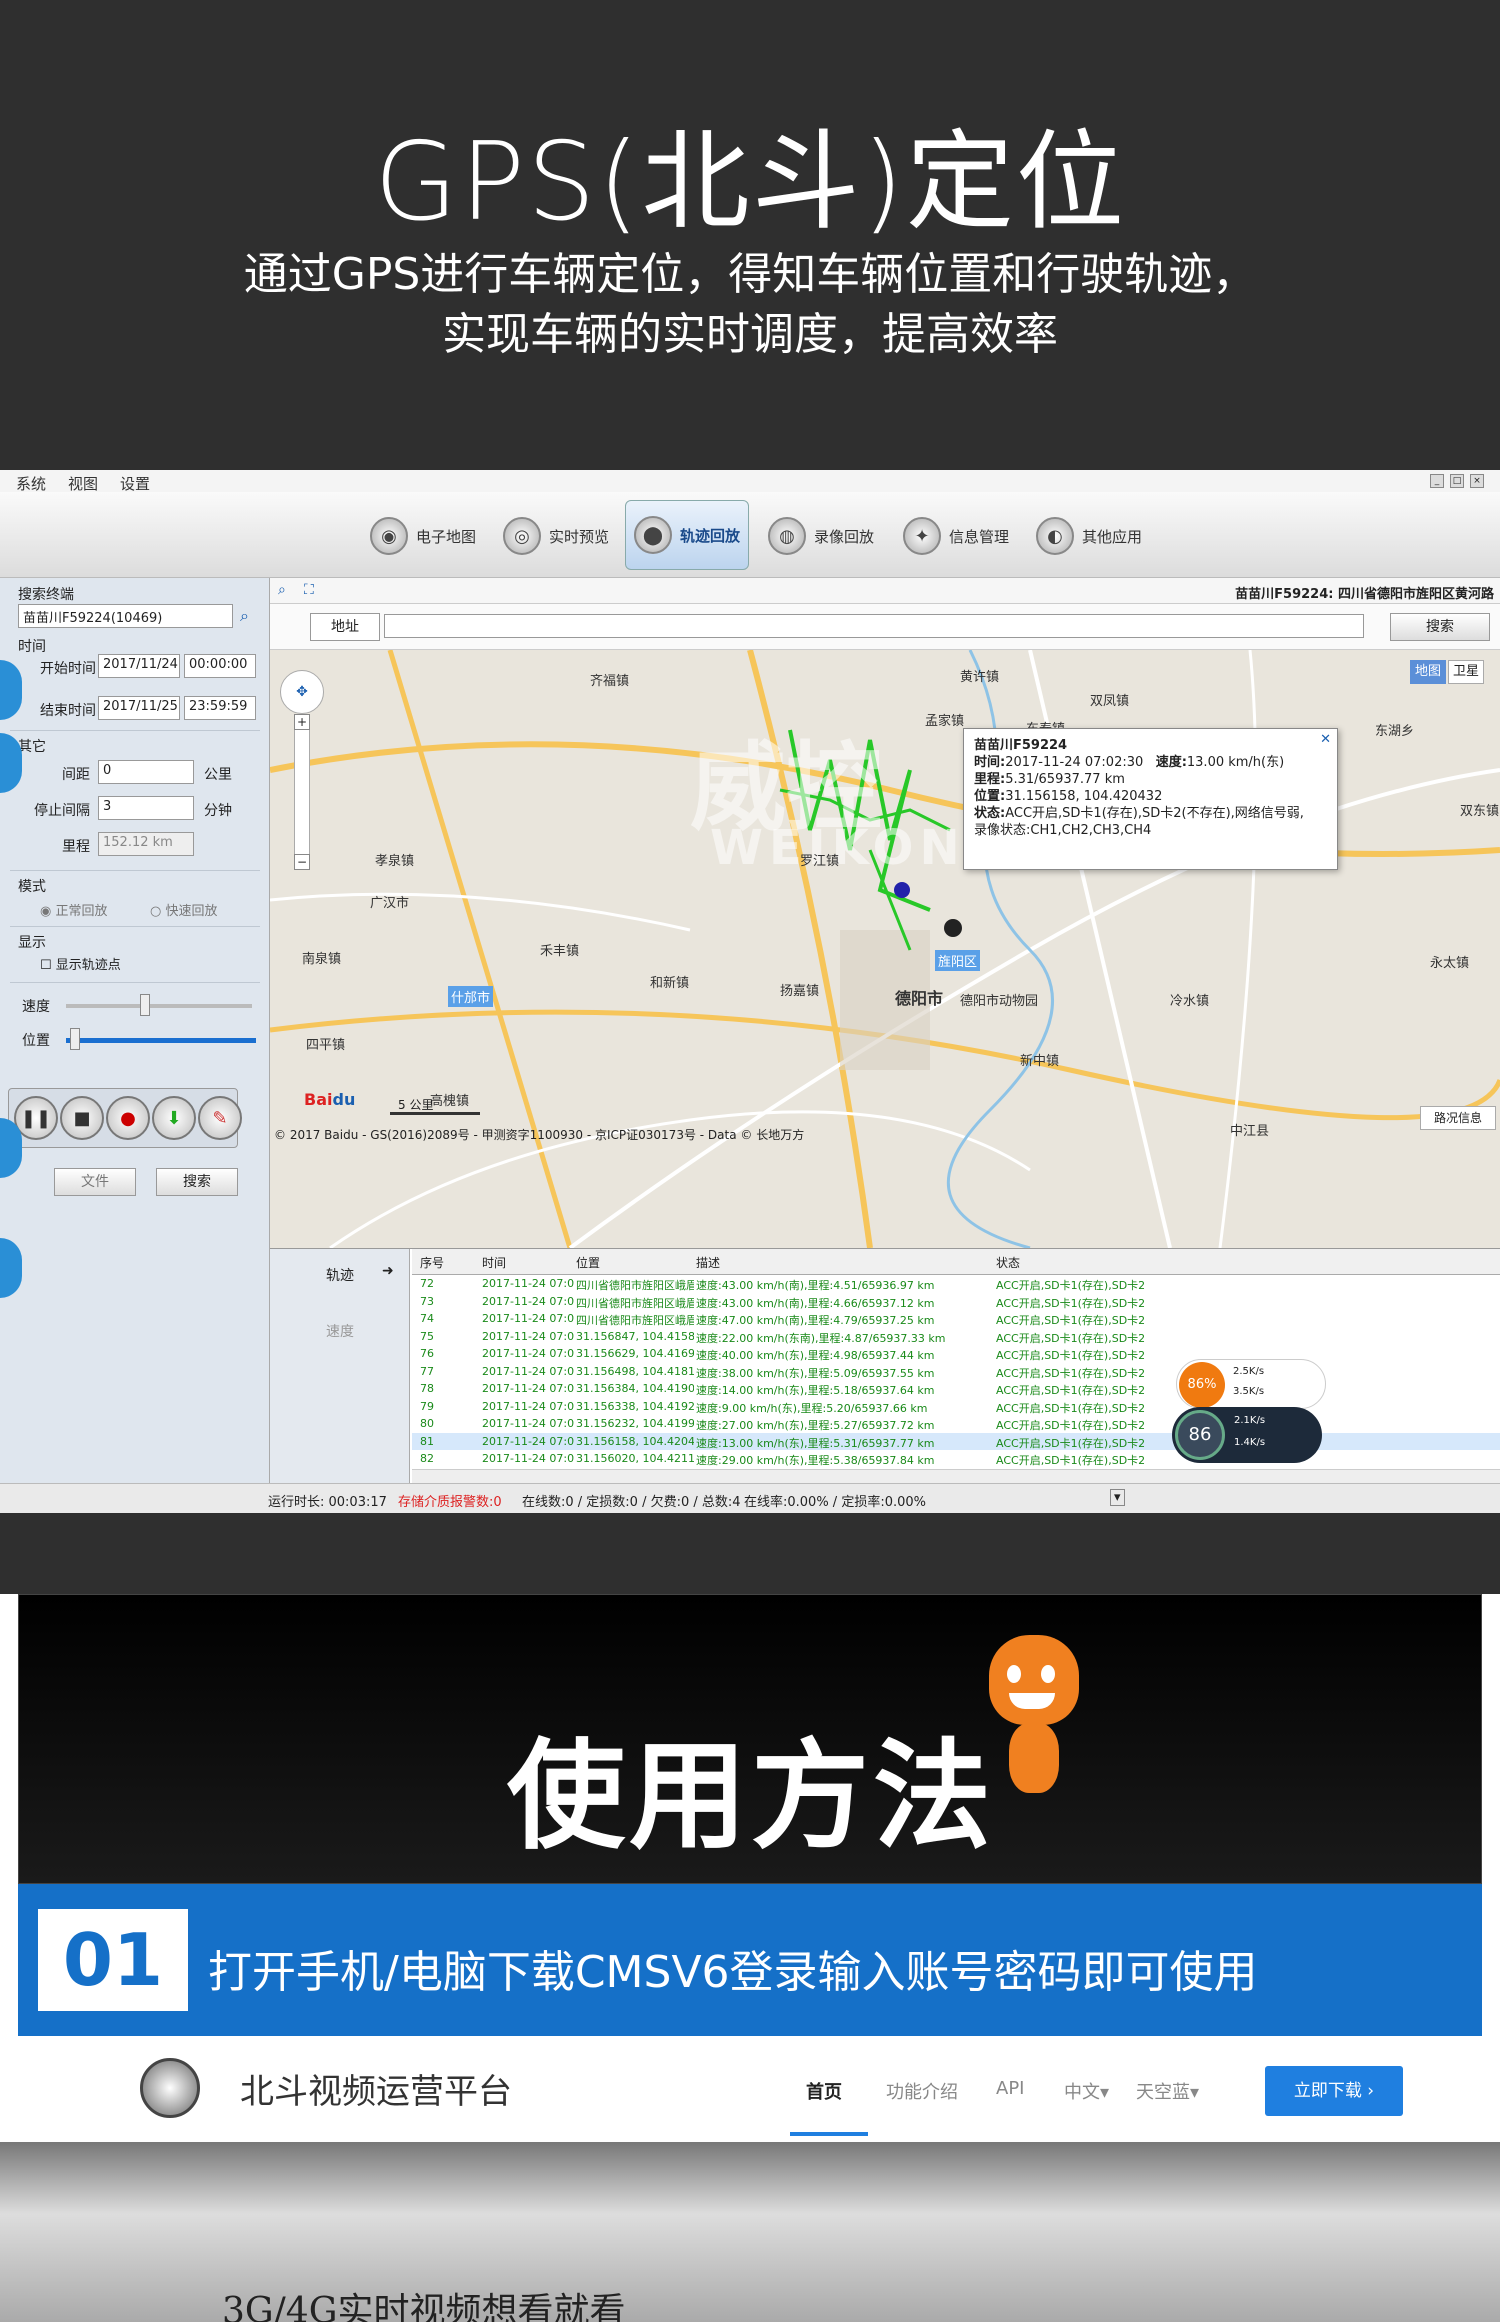  I want to click on table-cell: 77, so click(427, 1371).